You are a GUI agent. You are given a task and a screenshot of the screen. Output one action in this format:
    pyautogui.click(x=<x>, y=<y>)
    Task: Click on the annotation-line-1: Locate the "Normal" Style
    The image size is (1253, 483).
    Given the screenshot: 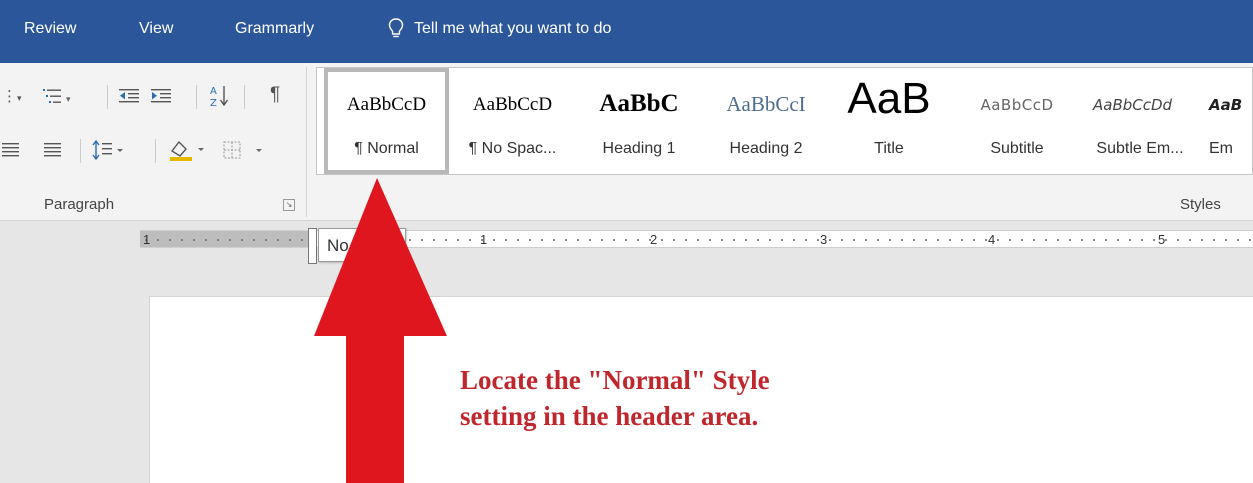 What is the action you would take?
    pyautogui.click(x=615, y=380)
    